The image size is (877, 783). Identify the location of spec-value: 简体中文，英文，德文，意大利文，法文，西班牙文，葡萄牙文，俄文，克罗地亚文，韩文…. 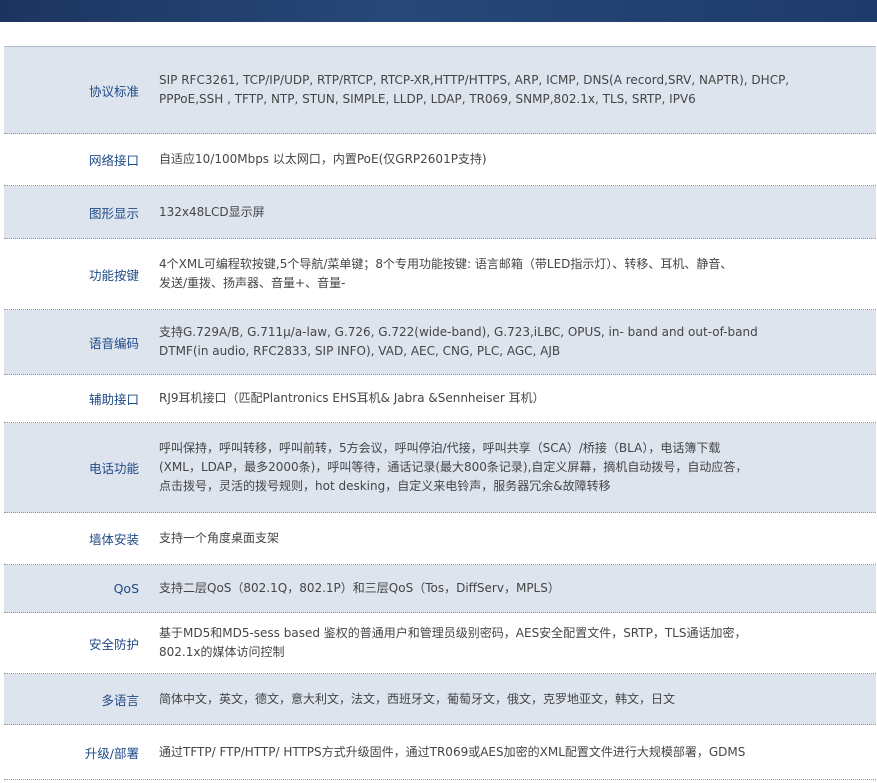
(417, 698).